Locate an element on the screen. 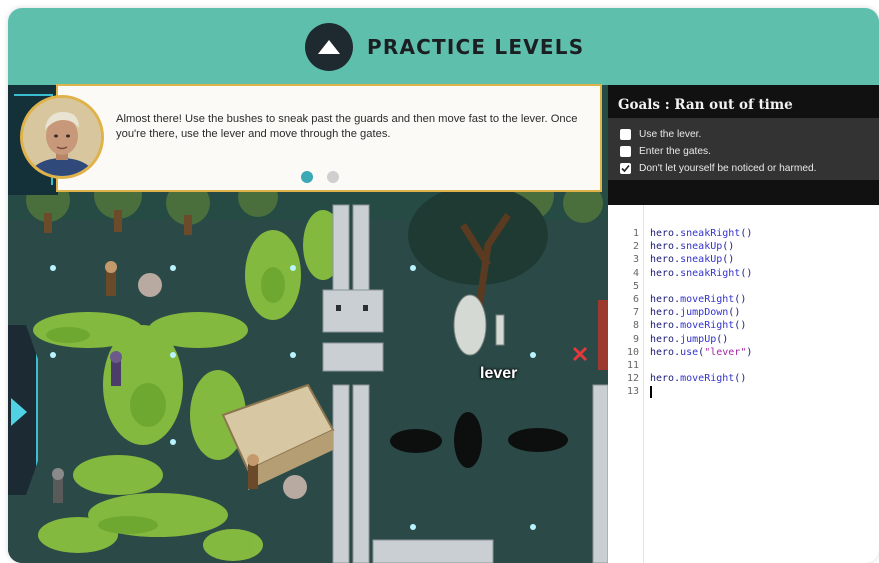  goal-item: Don't let yourself be noticed or harmed. is located at coordinates (749, 168).